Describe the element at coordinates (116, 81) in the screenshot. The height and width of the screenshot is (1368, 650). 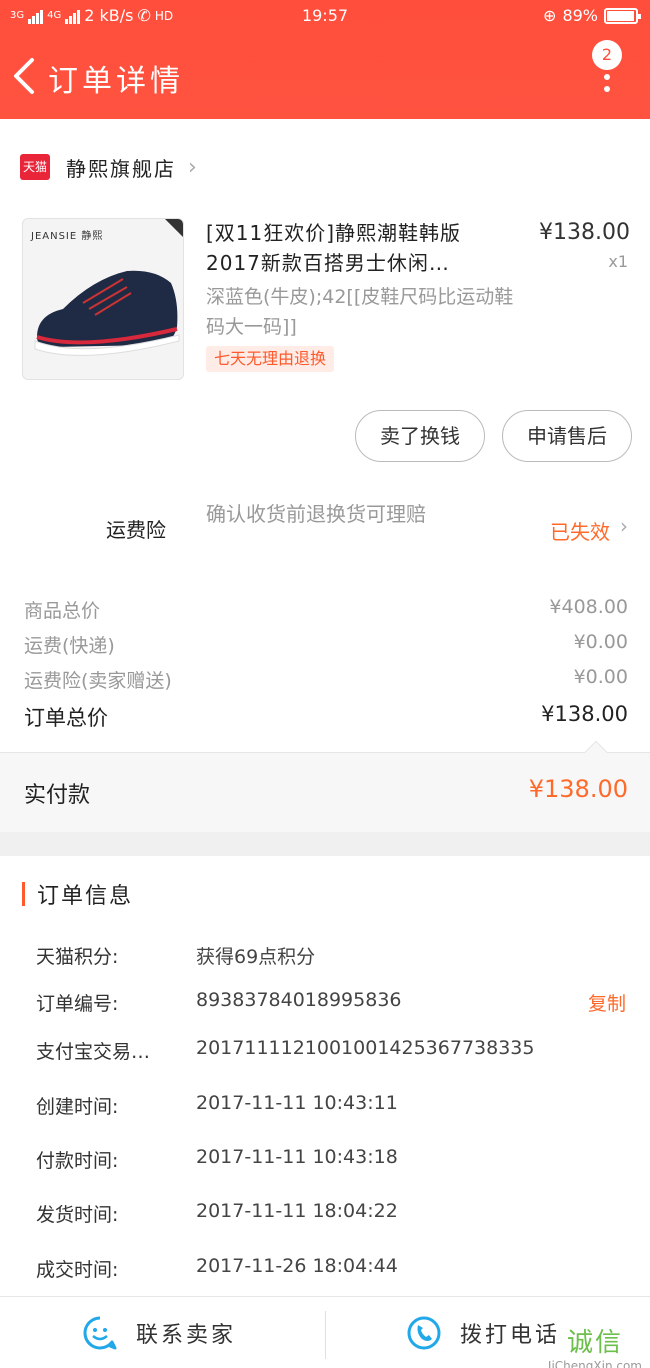
I see `page-title: 订单详情` at that location.